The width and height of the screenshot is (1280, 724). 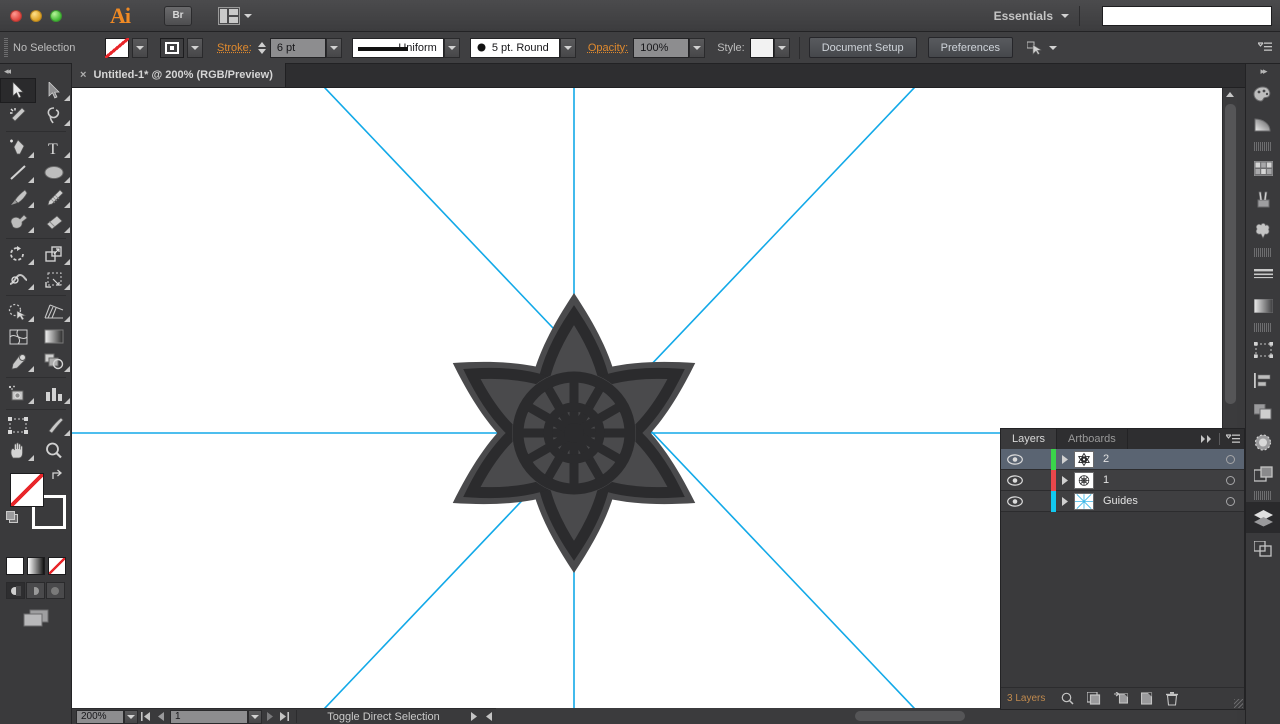 What do you see at coordinates (100, 716) in the screenshot?
I see `zoom-level-input: 200%` at bounding box center [100, 716].